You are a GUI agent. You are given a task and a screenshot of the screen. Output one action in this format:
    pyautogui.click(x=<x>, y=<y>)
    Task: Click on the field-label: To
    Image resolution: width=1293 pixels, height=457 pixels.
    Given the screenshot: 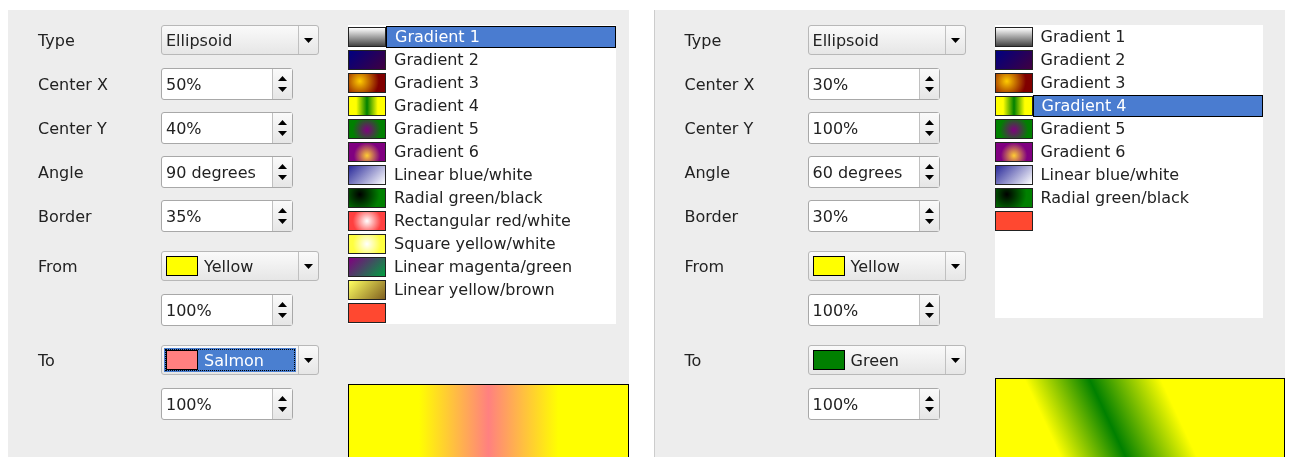 What is the action you would take?
    pyautogui.click(x=46, y=360)
    